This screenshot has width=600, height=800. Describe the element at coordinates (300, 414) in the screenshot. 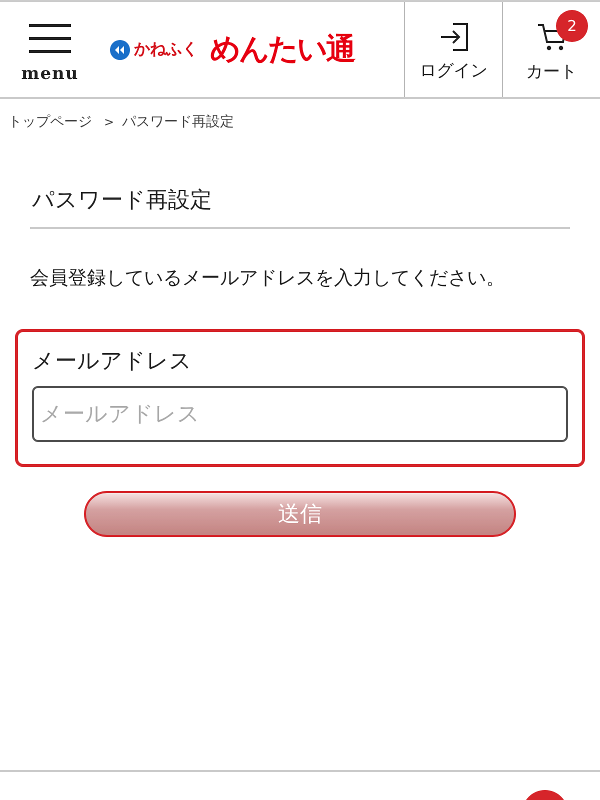

I see `email-input-field: メールアドレス` at that location.